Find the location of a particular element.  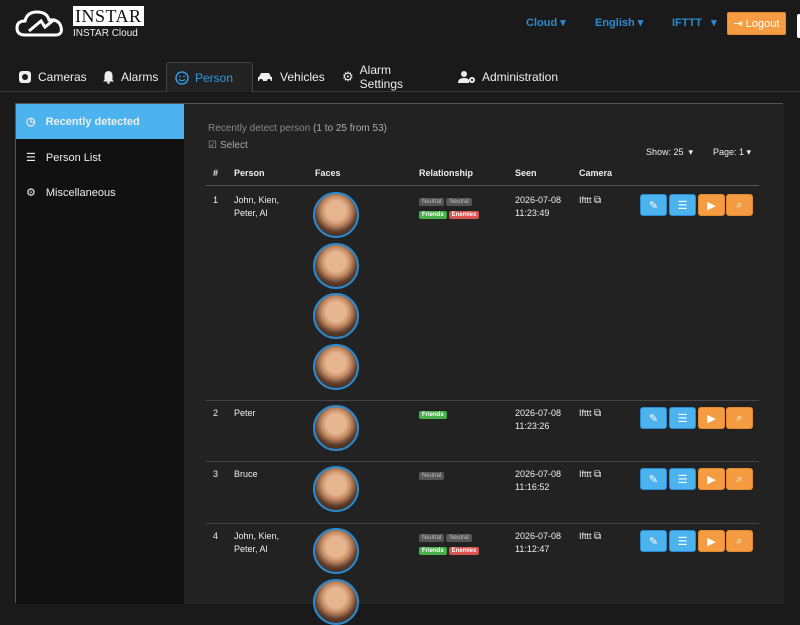

tab-alarms: Alarms is located at coordinates (130, 77).